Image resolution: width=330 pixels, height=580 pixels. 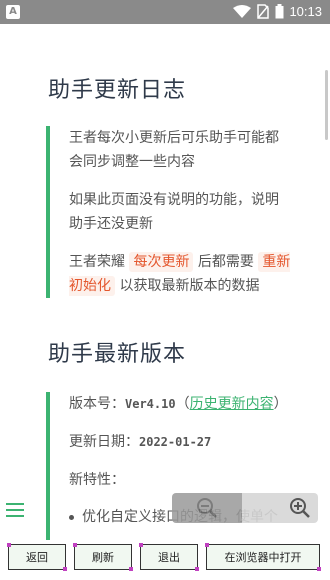 I want to click on no-sim-icon, so click(x=263, y=11).